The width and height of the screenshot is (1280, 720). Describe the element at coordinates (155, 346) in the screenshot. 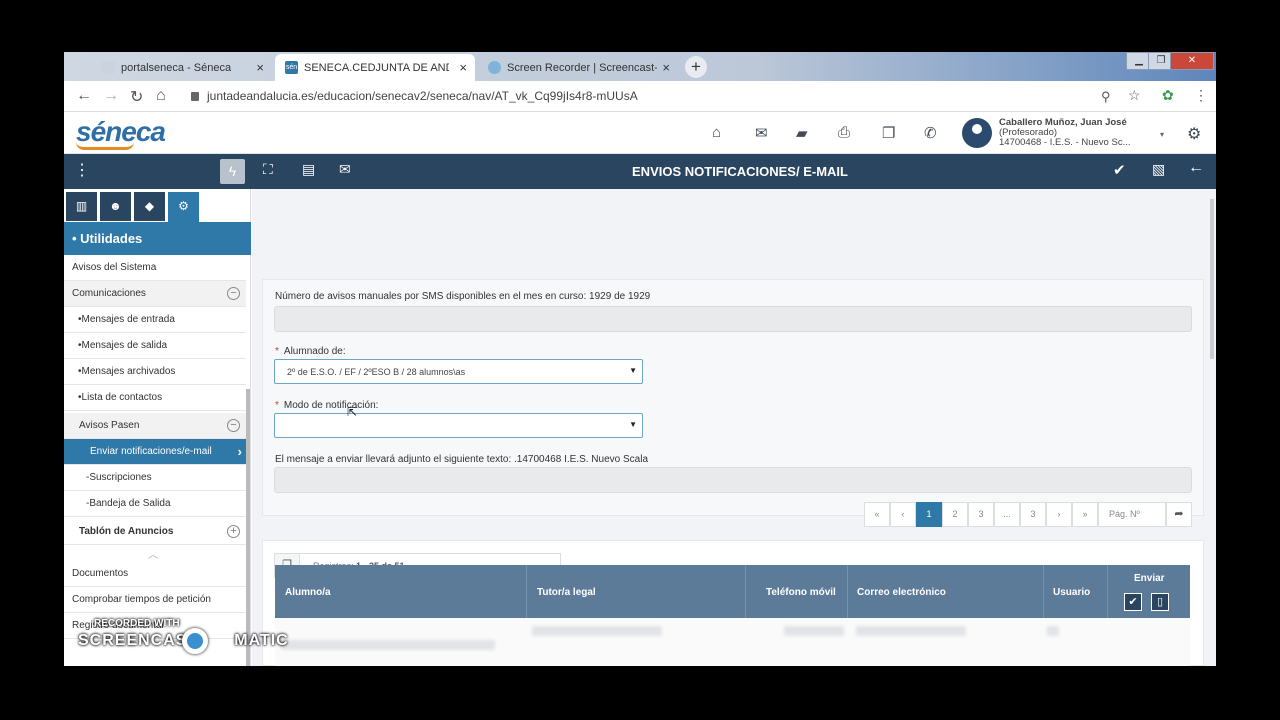

I see `sidebar-item-mensajes-salida: •Mensajes de salida` at that location.